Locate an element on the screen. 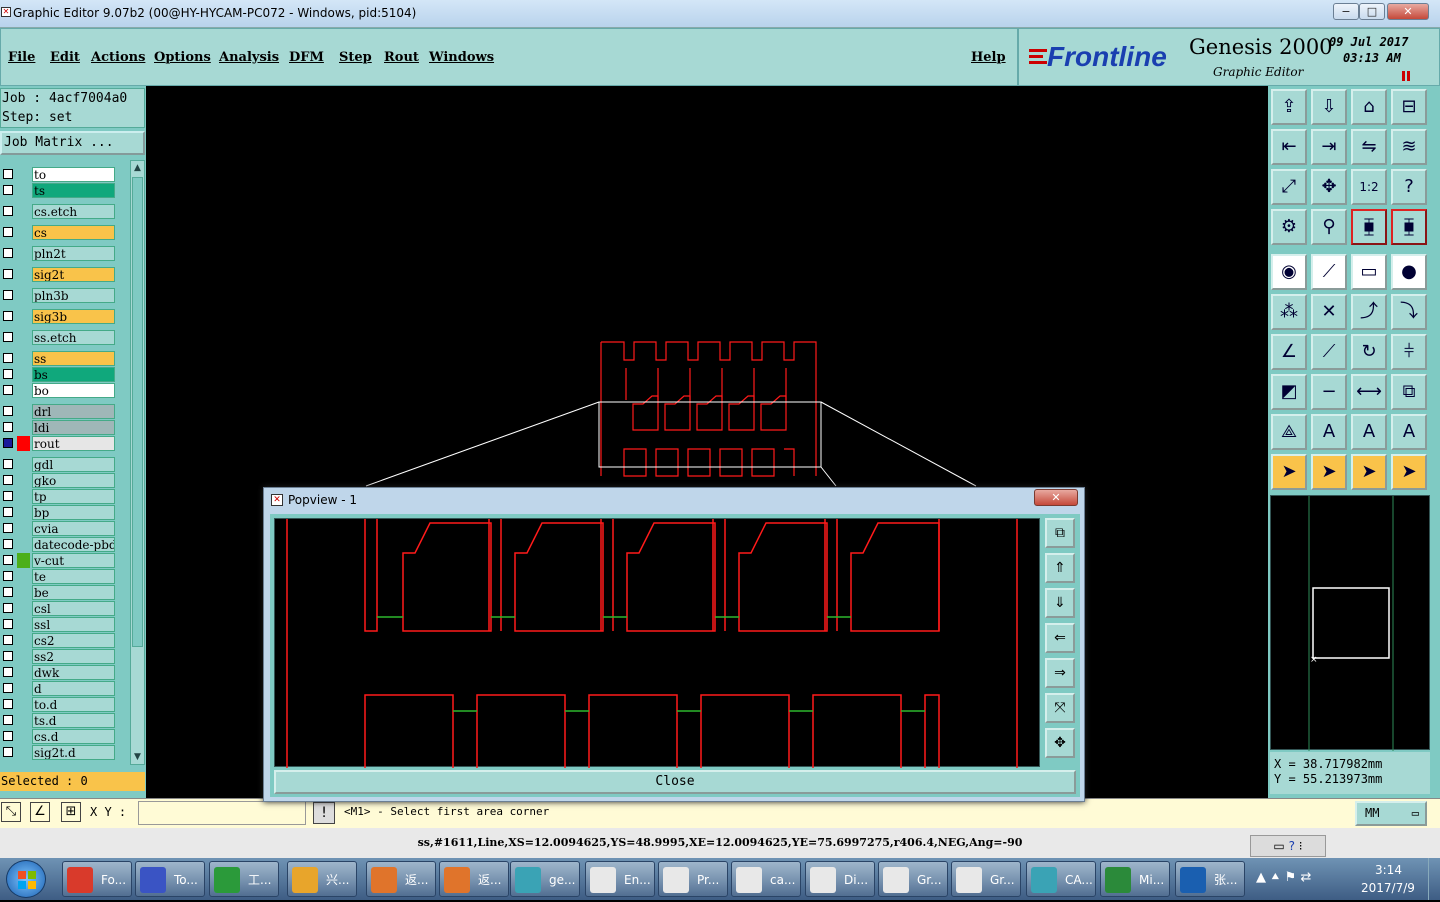 This screenshot has width=1440, height=902. popview-pan-down-icon: ⇓ is located at coordinates (1060, 603).